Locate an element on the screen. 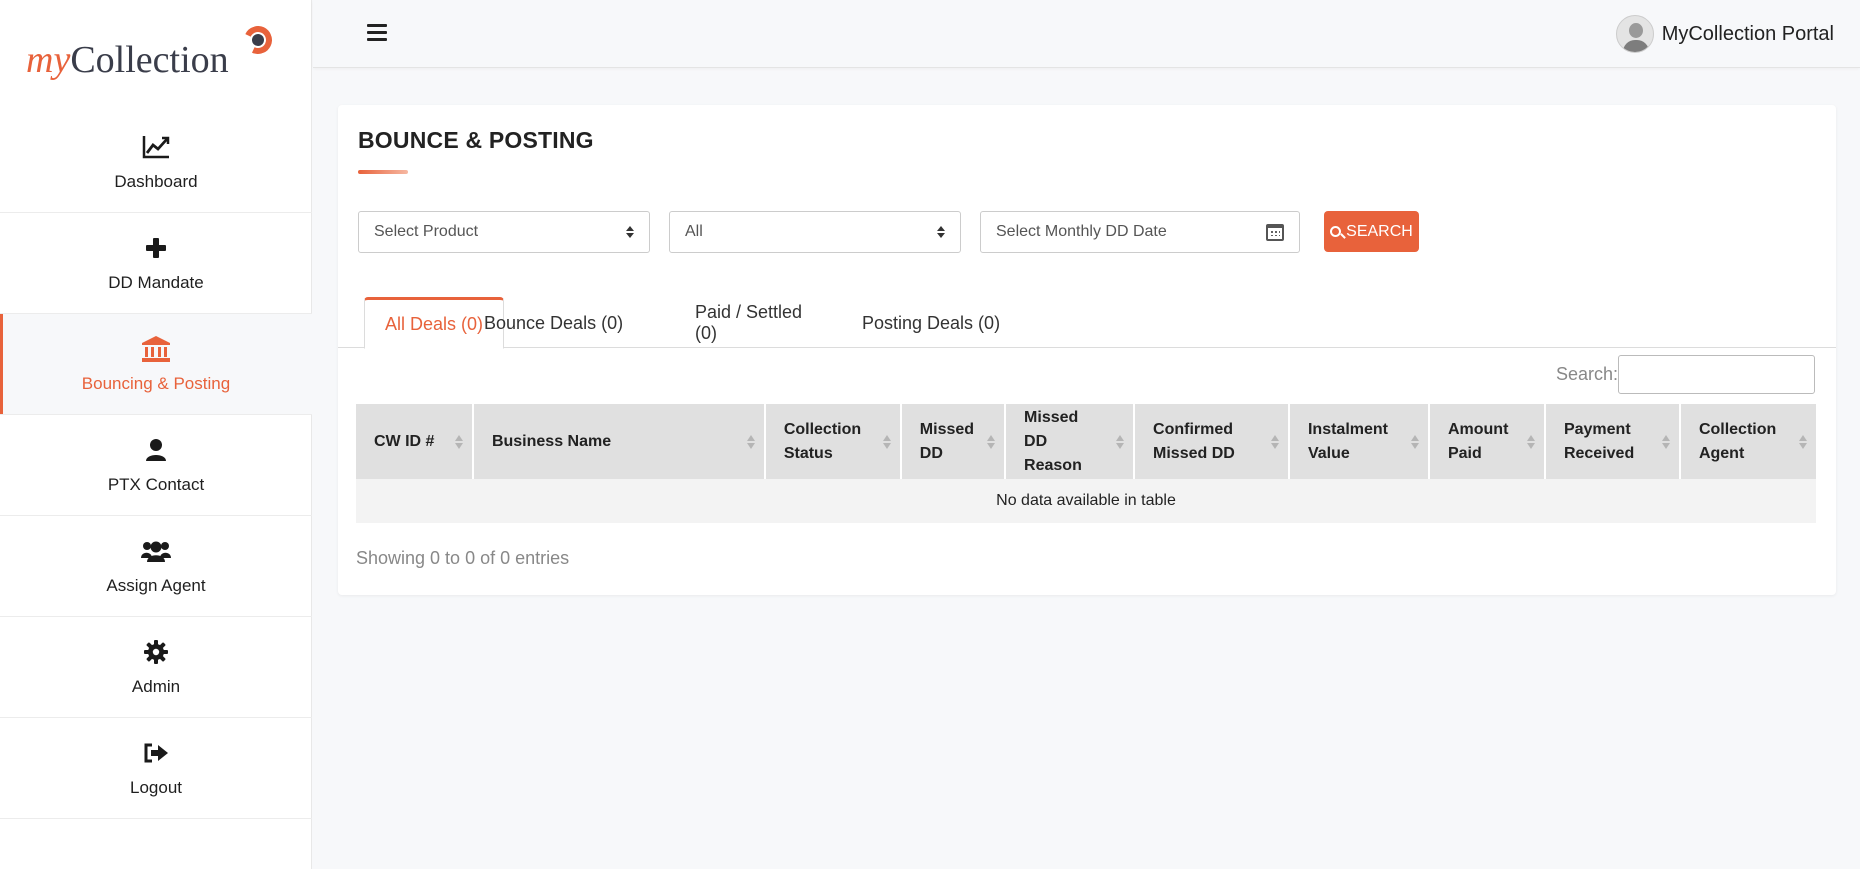  sidebar-item-admin: Admin is located at coordinates (156, 667).